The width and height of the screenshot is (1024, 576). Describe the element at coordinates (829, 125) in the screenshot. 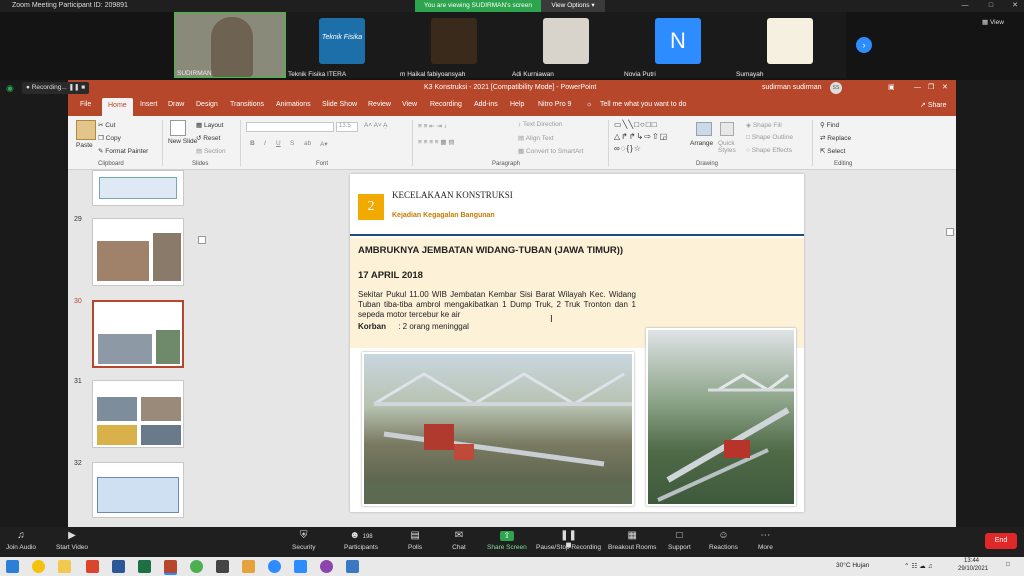

I see `find-button: ⚲ Find` at that location.